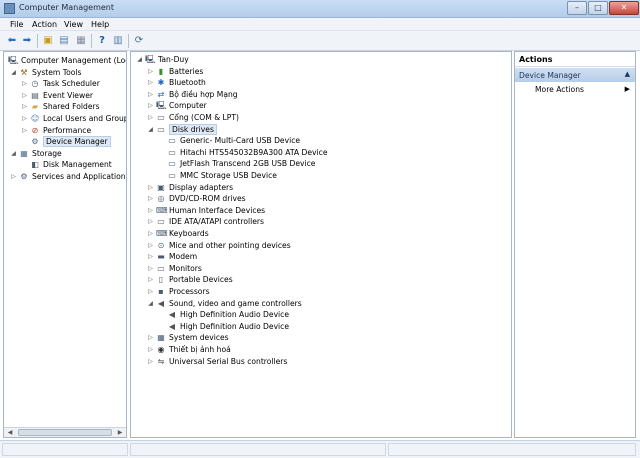 This screenshot has height=458, width=640. What do you see at coordinates (321, 129) in the screenshot?
I see `tree-item: ◢ ▭ Disk drives` at bounding box center [321, 129].